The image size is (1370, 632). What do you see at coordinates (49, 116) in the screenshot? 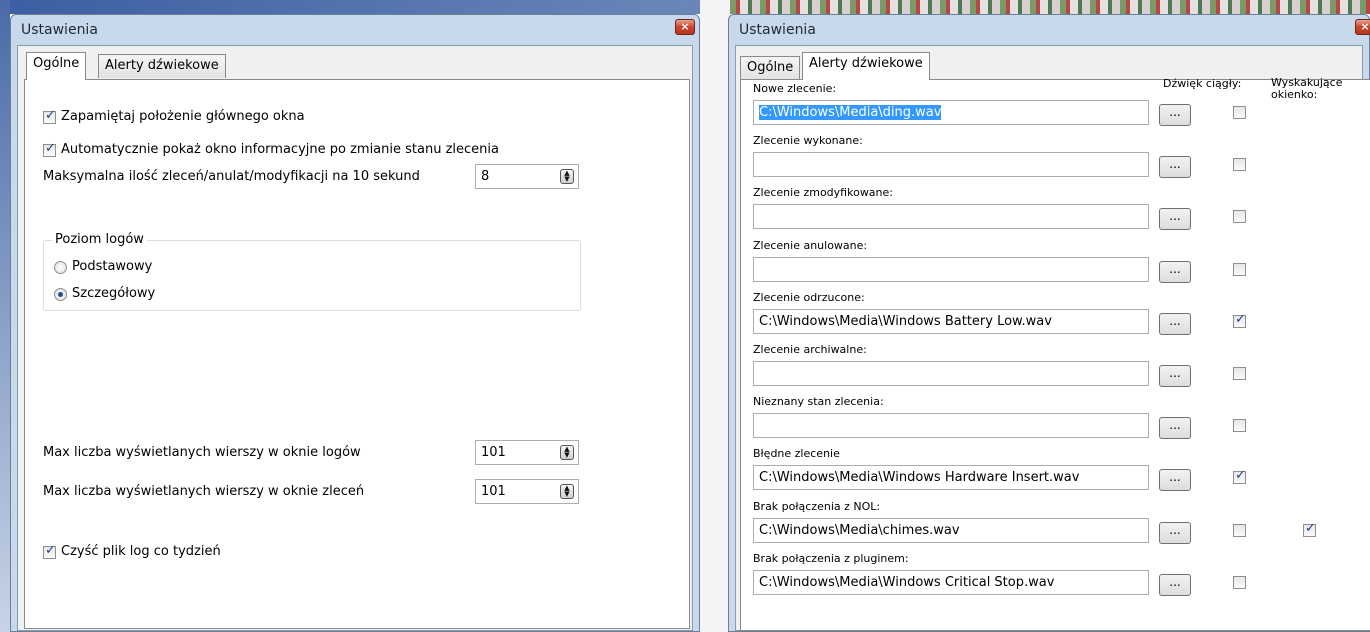
I see `remember-position-checkbox` at bounding box center [49, 116].